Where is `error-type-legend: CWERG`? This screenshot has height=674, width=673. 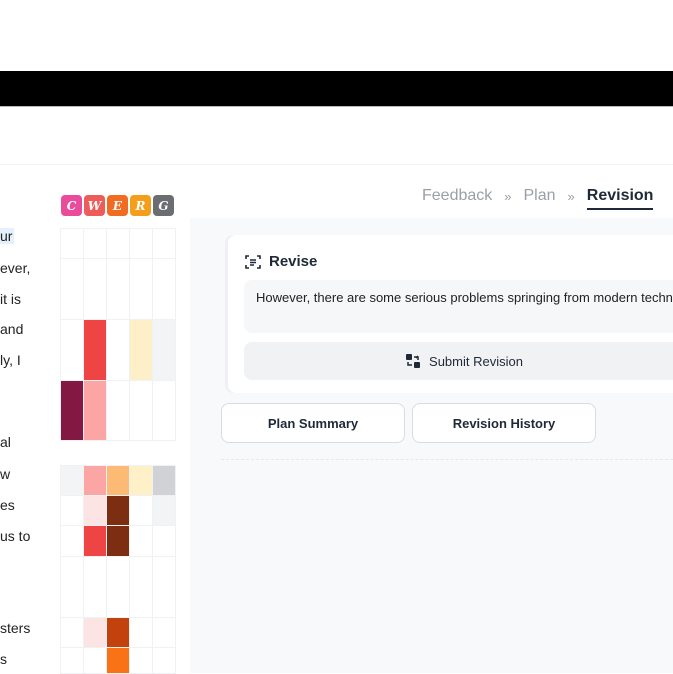 error-type-legend: CWERG is located at coordinates (117, 205).